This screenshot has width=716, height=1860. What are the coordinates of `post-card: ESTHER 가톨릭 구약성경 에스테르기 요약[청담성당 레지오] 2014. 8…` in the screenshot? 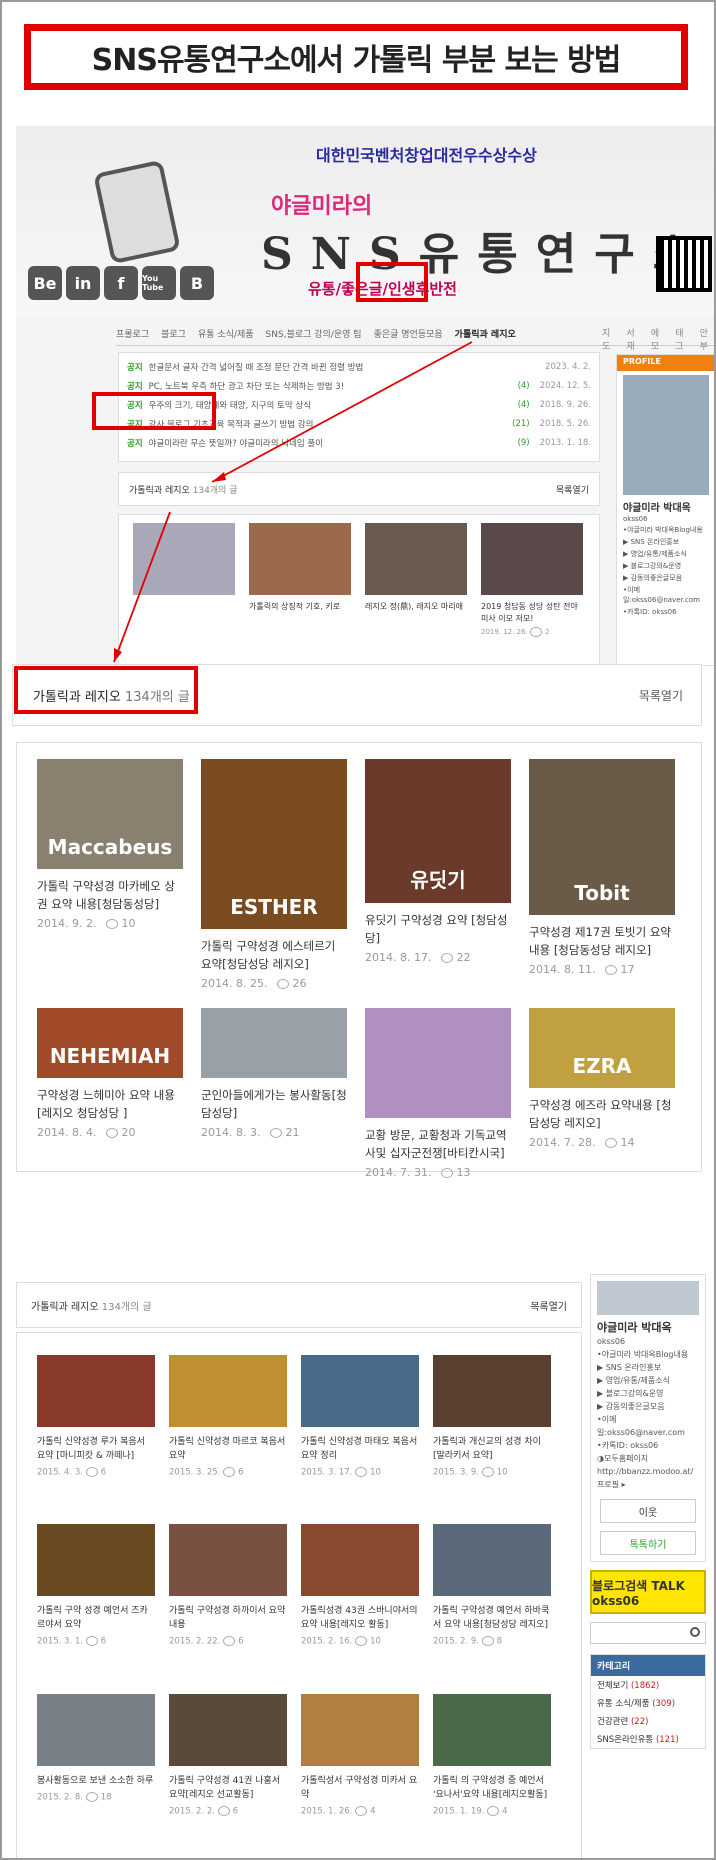 It's located at (274, 874).